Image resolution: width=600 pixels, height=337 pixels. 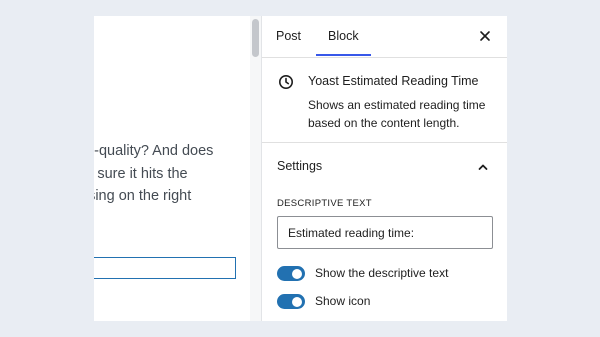 I want to click on tab-block: Block, so click(x=343, y=36).